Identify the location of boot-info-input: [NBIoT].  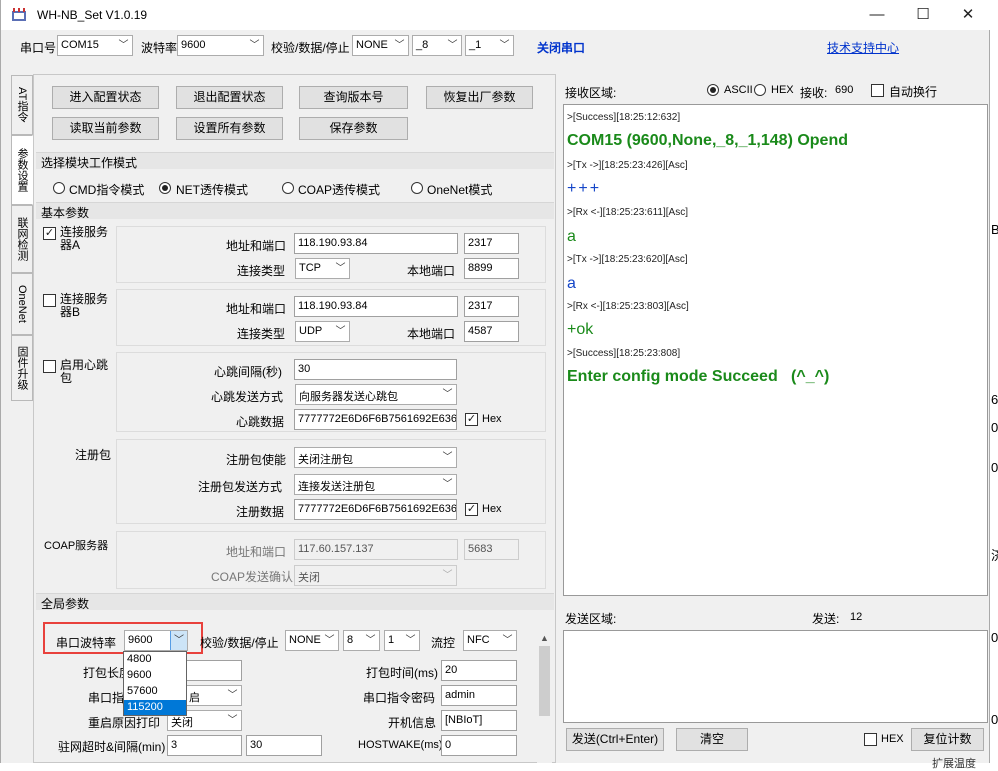
(479, 720).